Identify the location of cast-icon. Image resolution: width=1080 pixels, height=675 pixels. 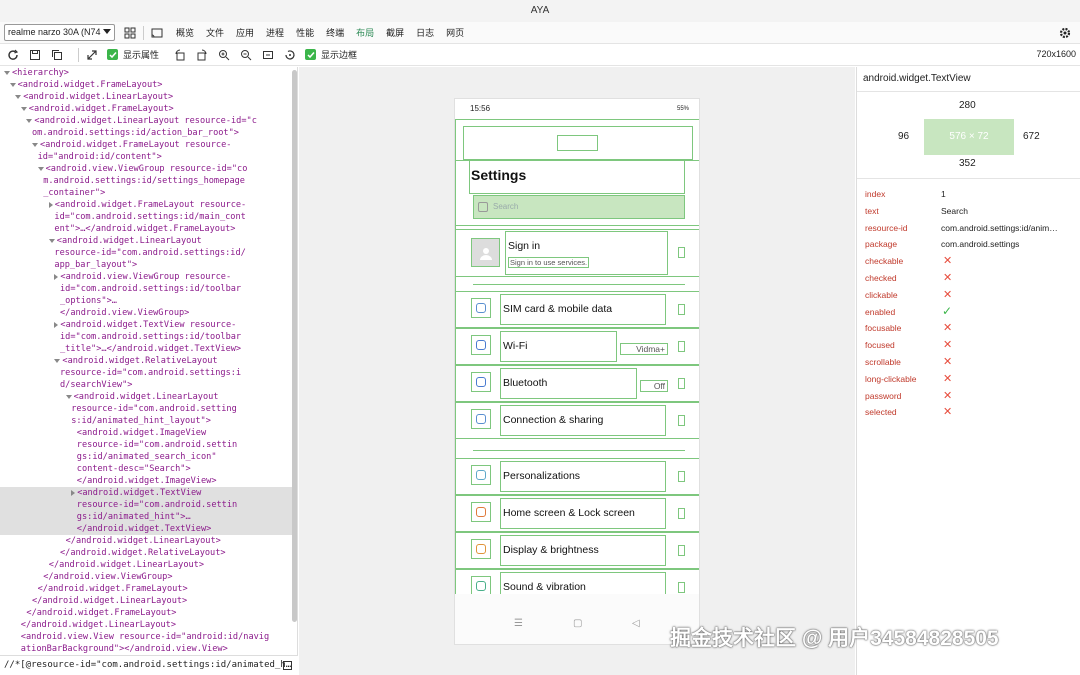
(157, 33).